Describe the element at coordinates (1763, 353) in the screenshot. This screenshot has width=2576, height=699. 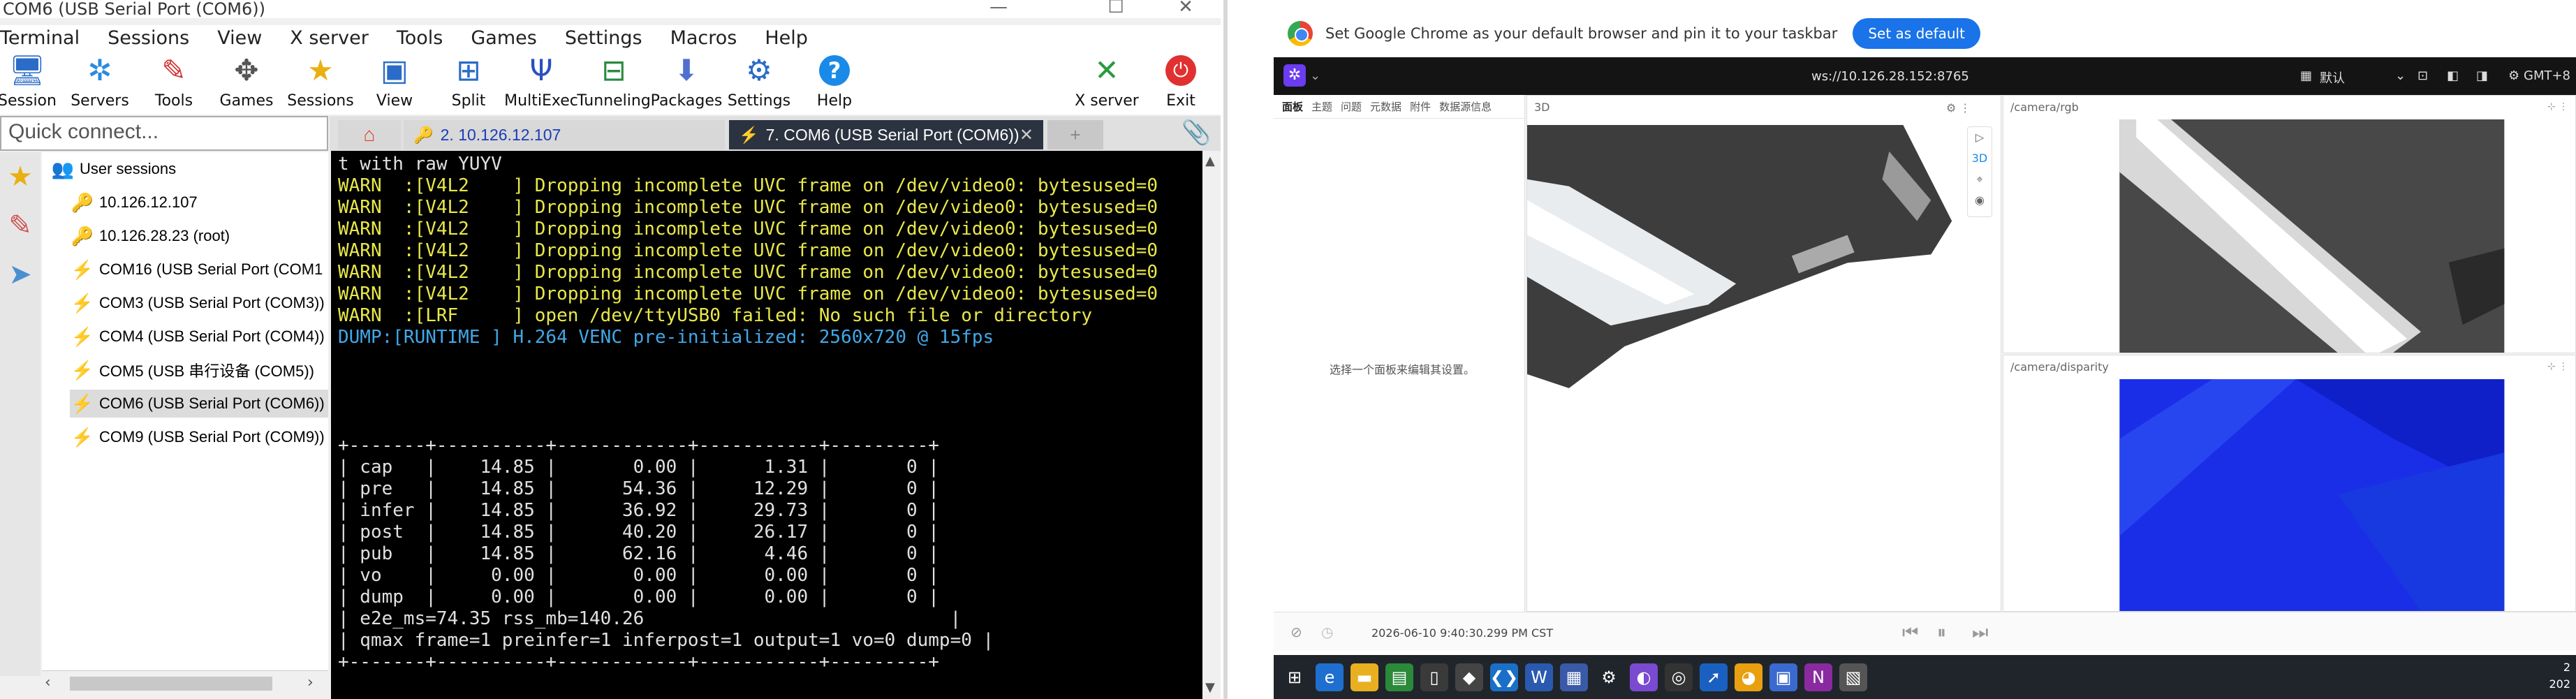
I see `panel-3d: 3D ▷ 3D ⌖ ◉ ⚙ ⋮` at that location.